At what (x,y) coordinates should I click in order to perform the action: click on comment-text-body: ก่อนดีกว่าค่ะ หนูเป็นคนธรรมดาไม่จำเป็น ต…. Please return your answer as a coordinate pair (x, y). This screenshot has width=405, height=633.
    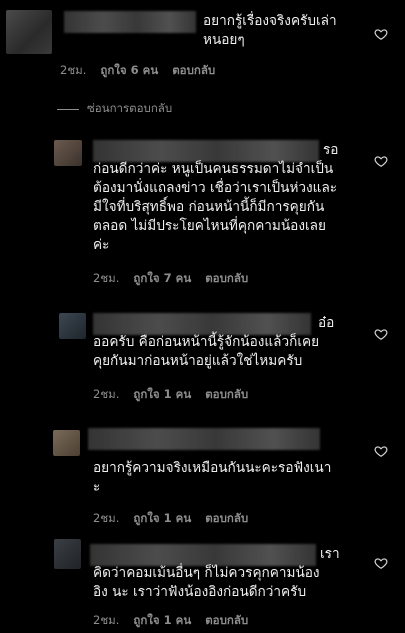
    Looking at the image, I should click on (215, 207).